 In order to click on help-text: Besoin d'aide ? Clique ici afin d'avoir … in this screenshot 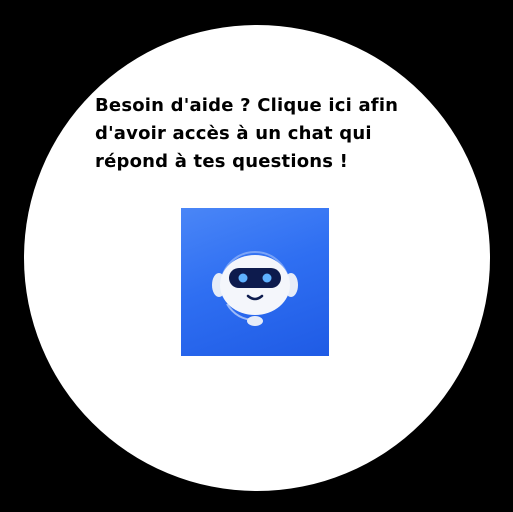, I will do `click(247, 134)`.